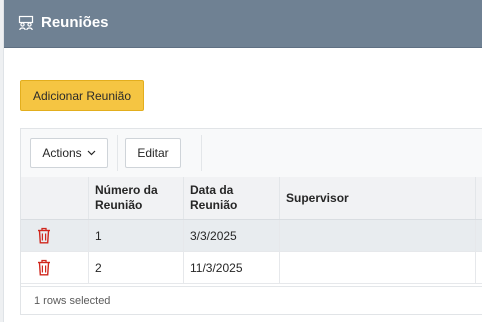  Describe the element at coordinates (135, 198) in the screenshot. I see `column-header-numero: Número da Reunião` at that location.